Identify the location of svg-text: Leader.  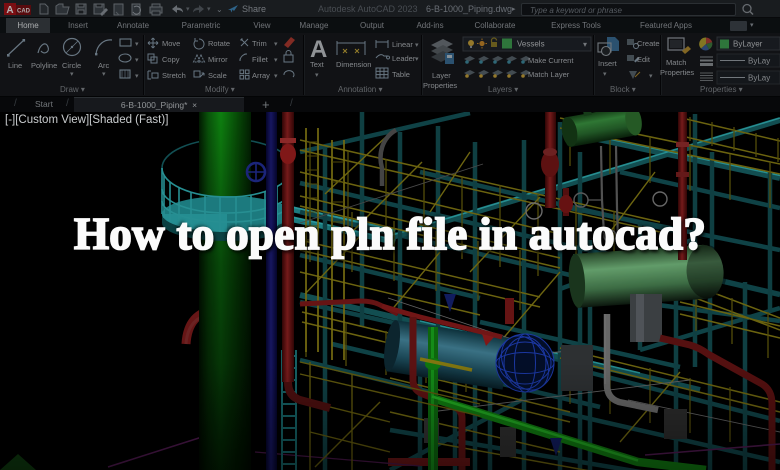
(404, 58).